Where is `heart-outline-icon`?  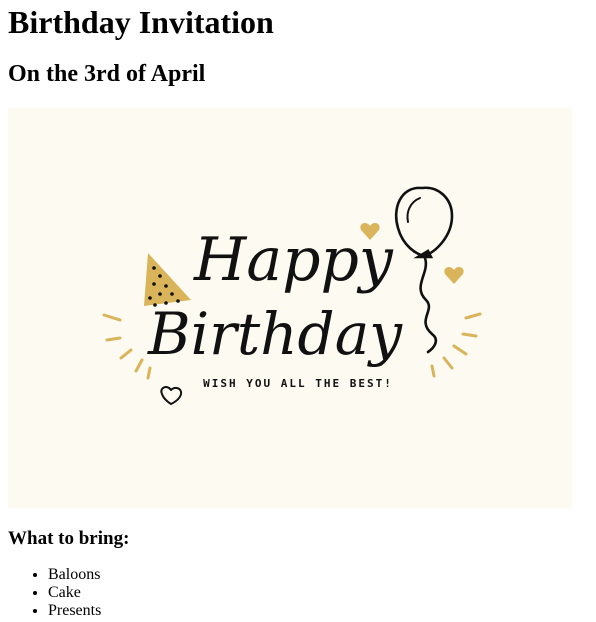 heart-outline-icon is located at coordinates (171, 396).